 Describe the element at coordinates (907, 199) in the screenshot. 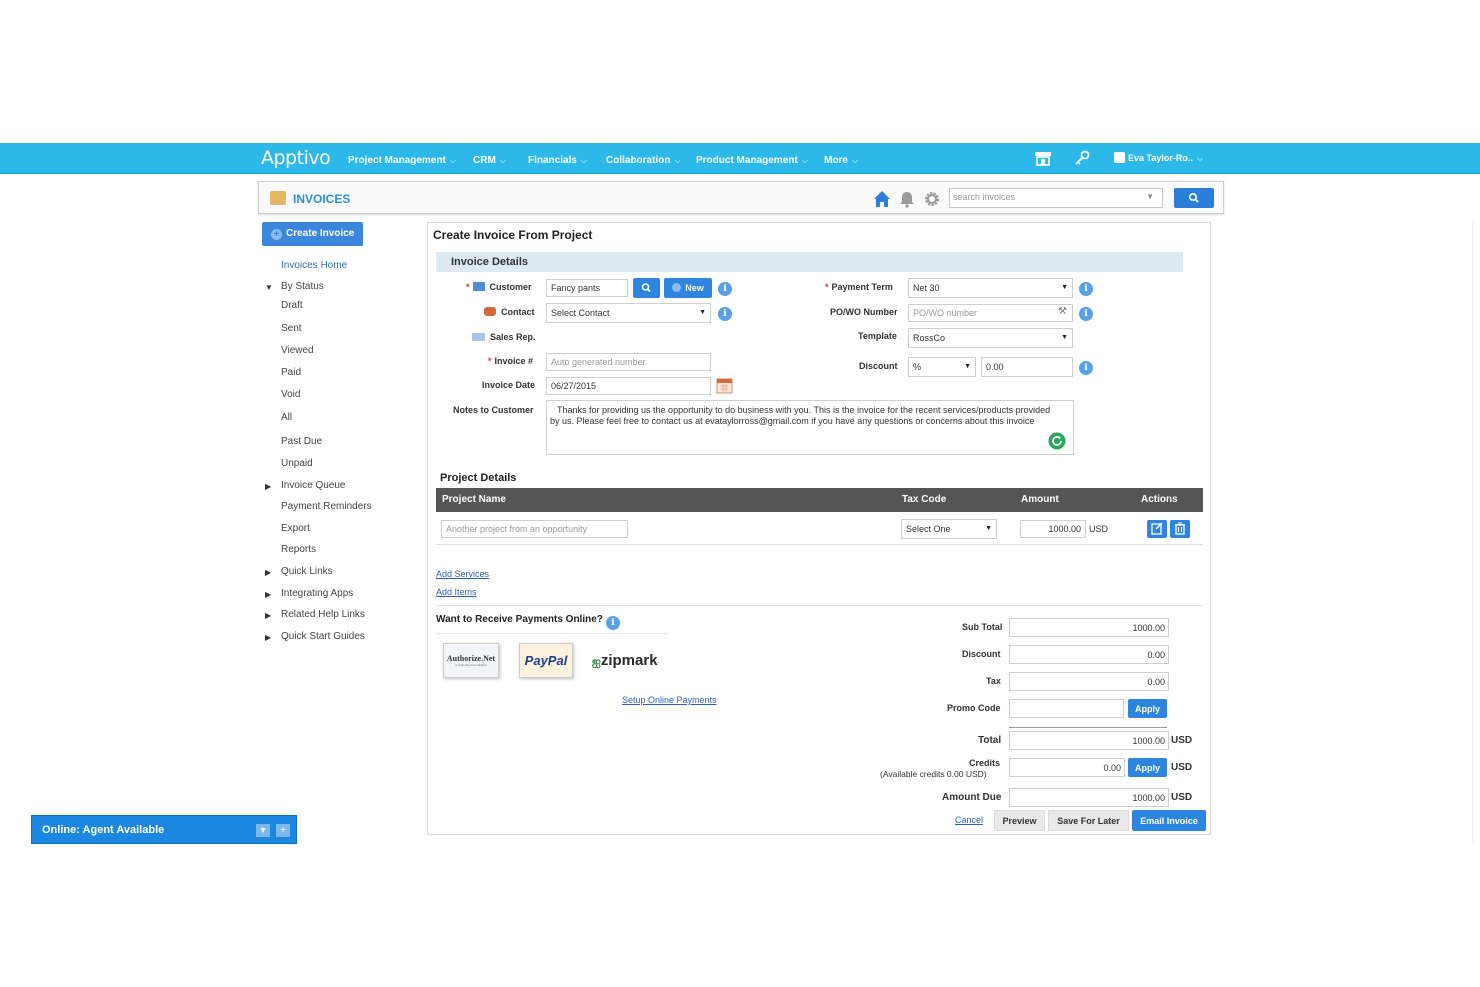

I see `bell-icon` at that location.